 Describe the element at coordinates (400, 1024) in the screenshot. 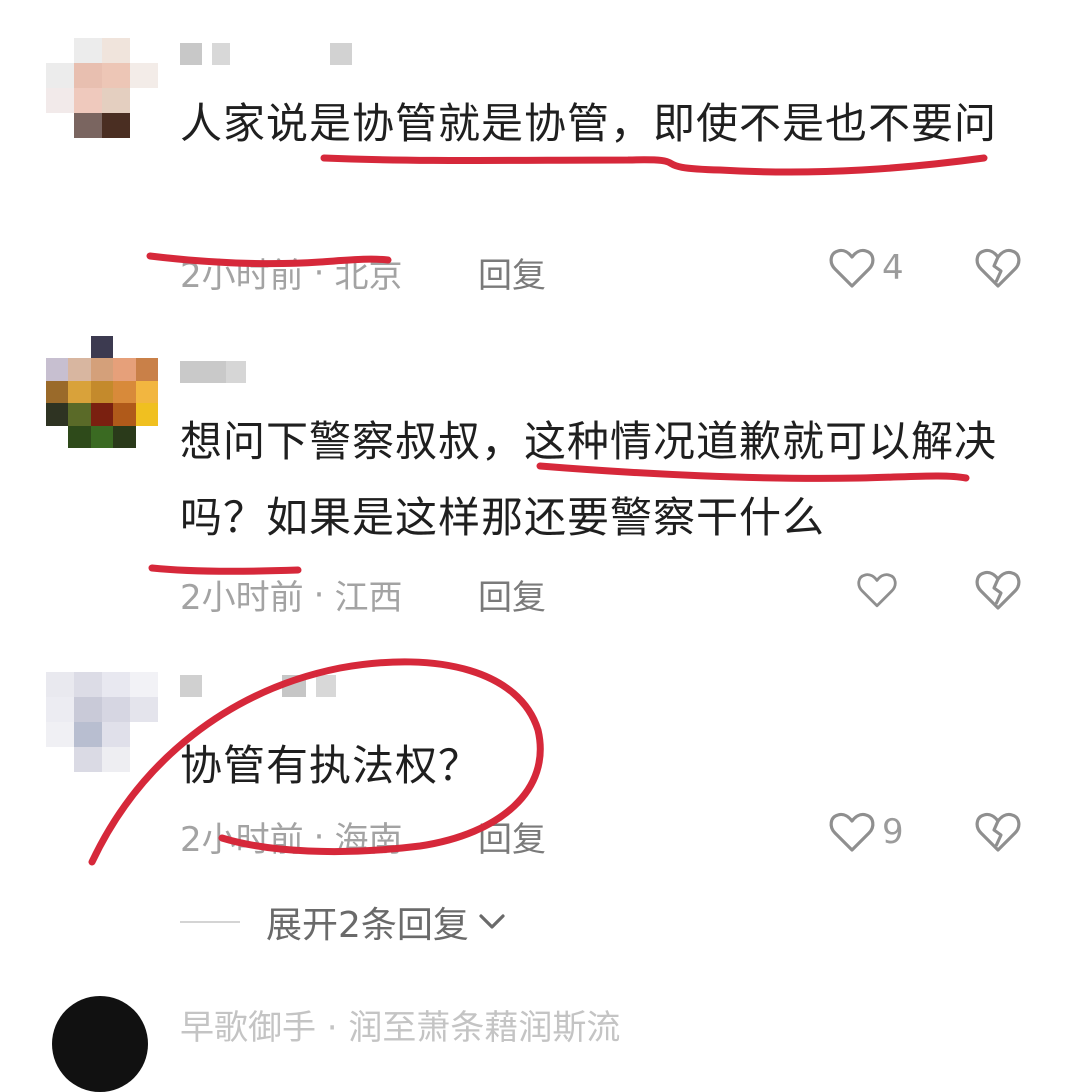

I see `username: 早歌御手 · 润至萧条藉润斯流` at that location.